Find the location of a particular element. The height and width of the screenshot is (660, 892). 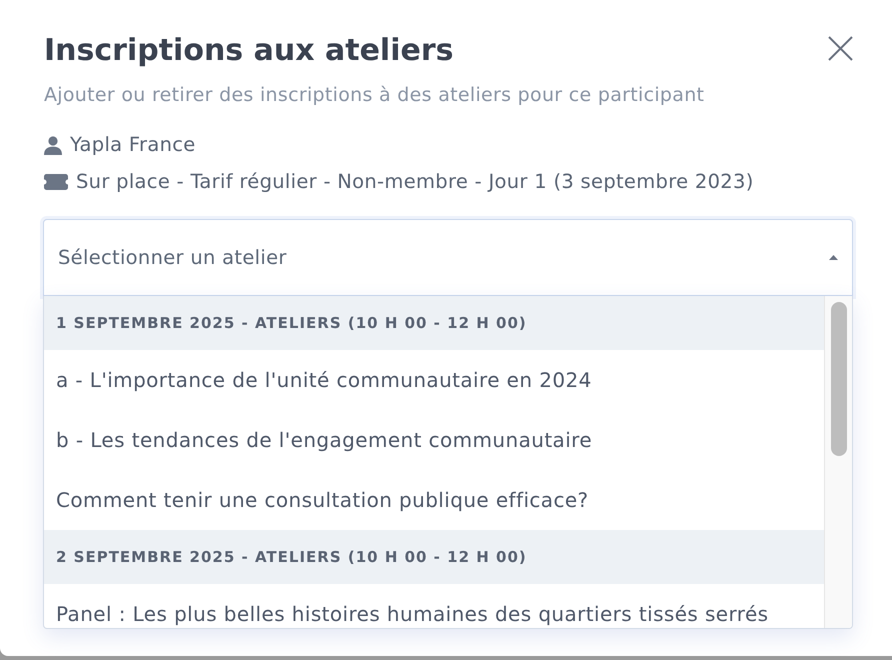

scrollbar-thumb is located at coordinates (839, 379).